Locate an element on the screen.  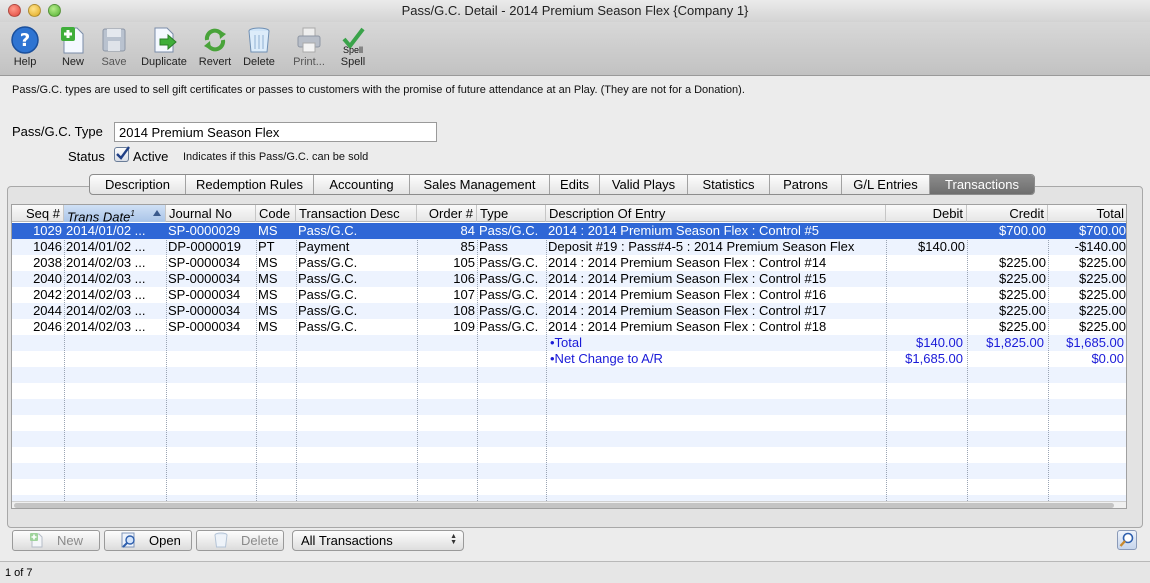
active-checkbox is located at coordinates (122, 154).